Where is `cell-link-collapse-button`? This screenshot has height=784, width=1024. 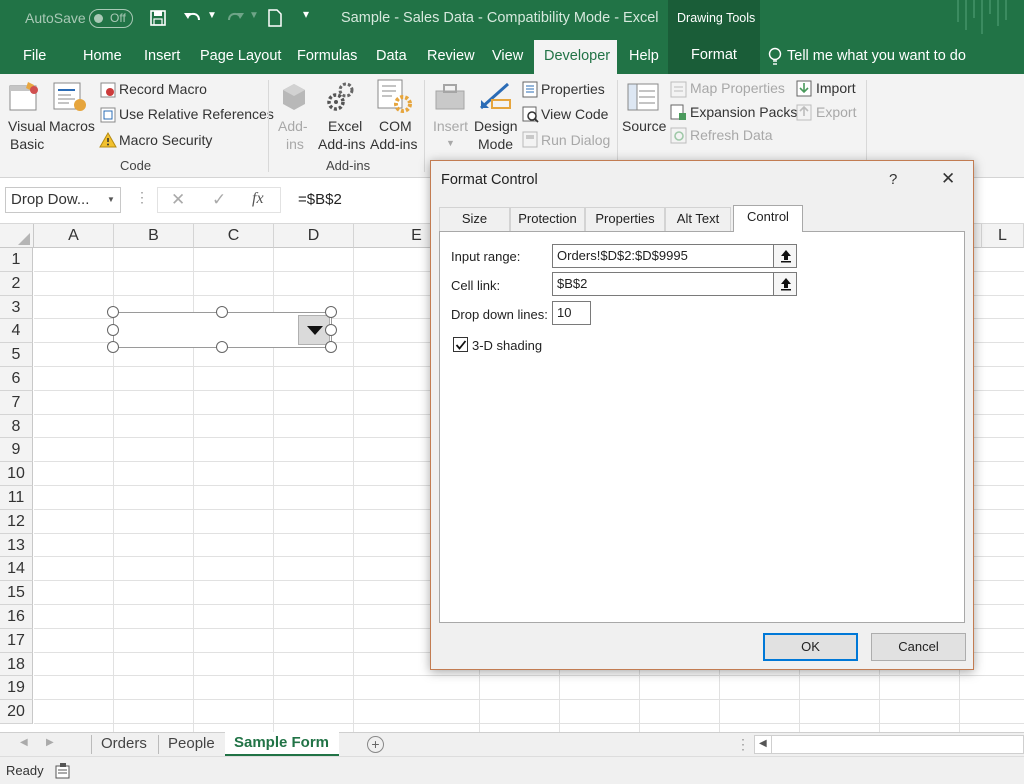 cell-link-collapse-button is located at coordinates (785, 284).